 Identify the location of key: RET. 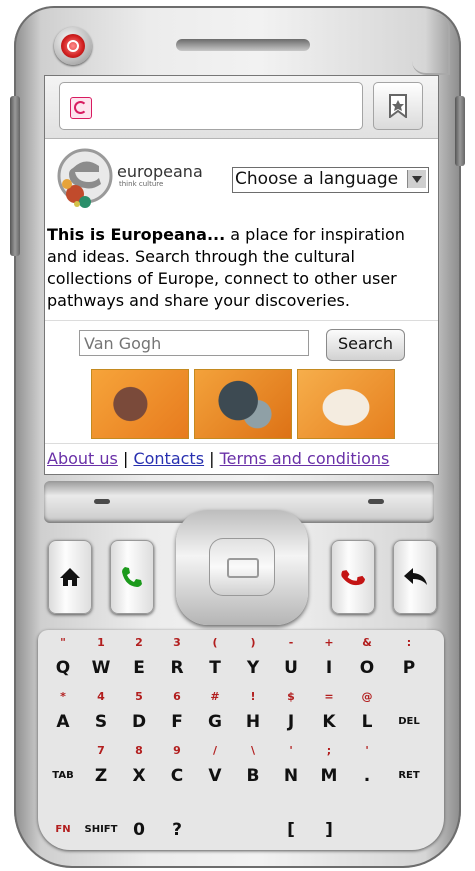
(409, 767).